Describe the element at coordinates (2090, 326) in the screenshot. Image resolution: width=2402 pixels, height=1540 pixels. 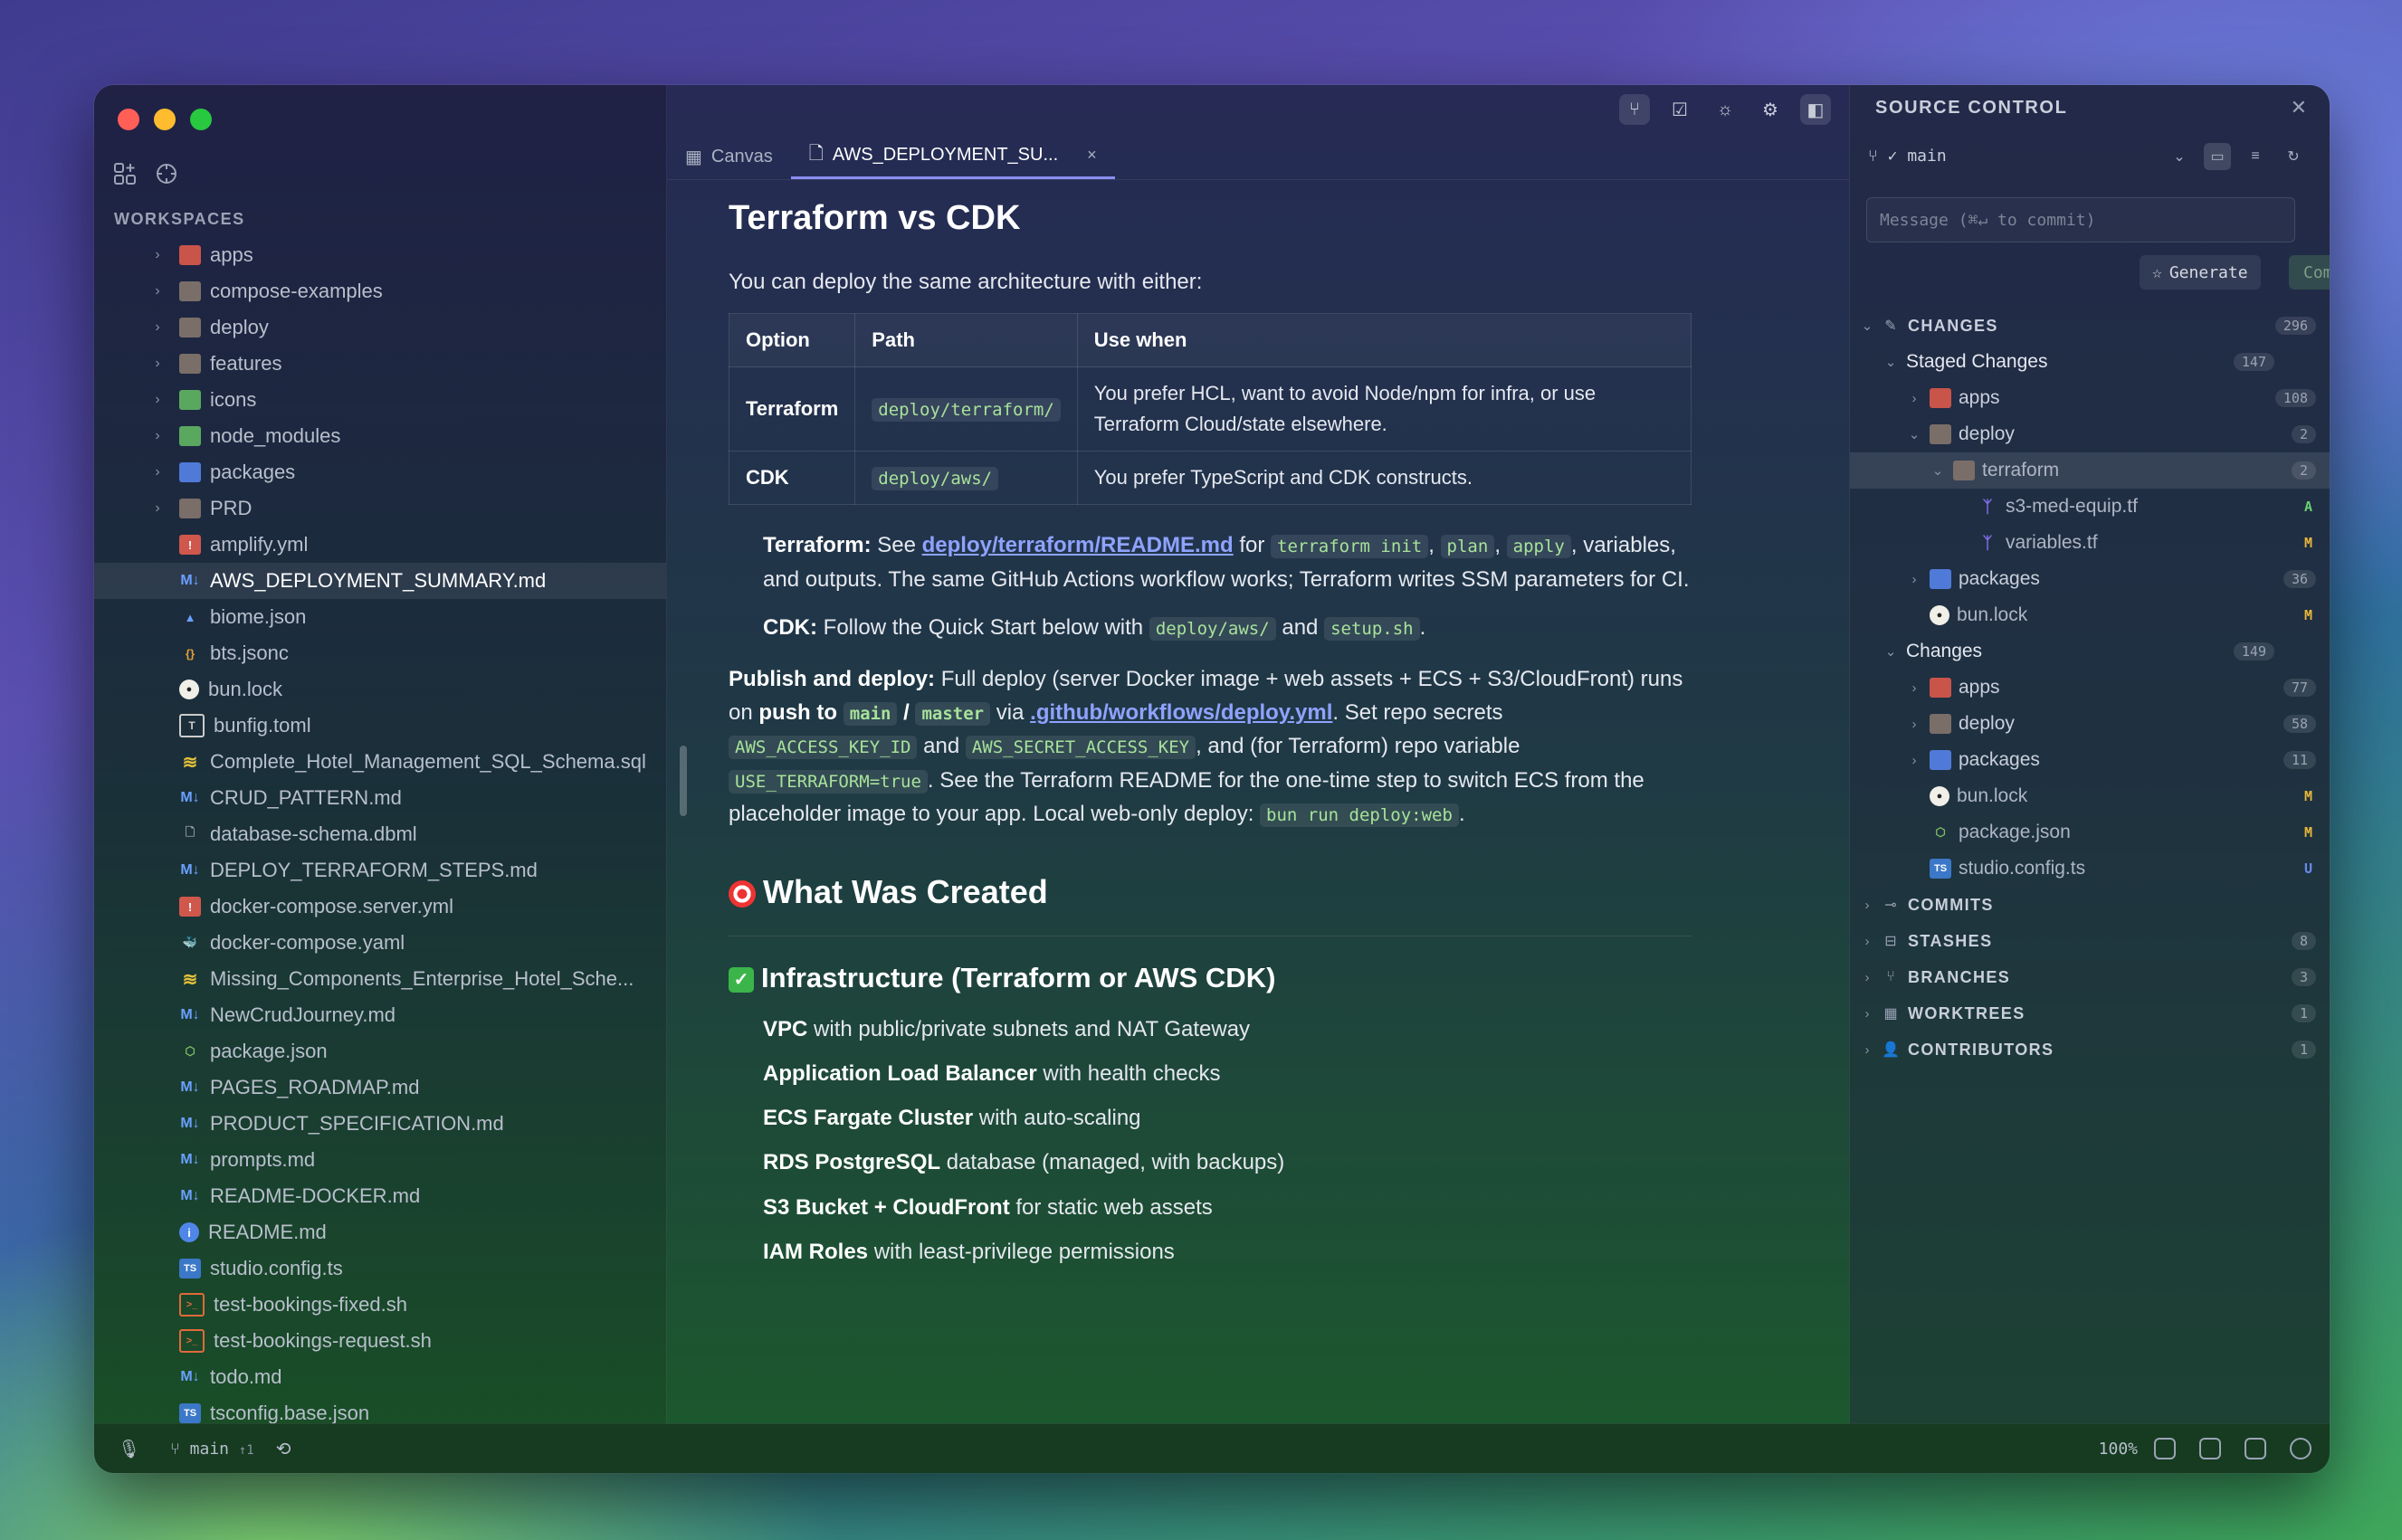
I see `changes-section-header: ⌄ ✎ CHANGES 296` at that location.